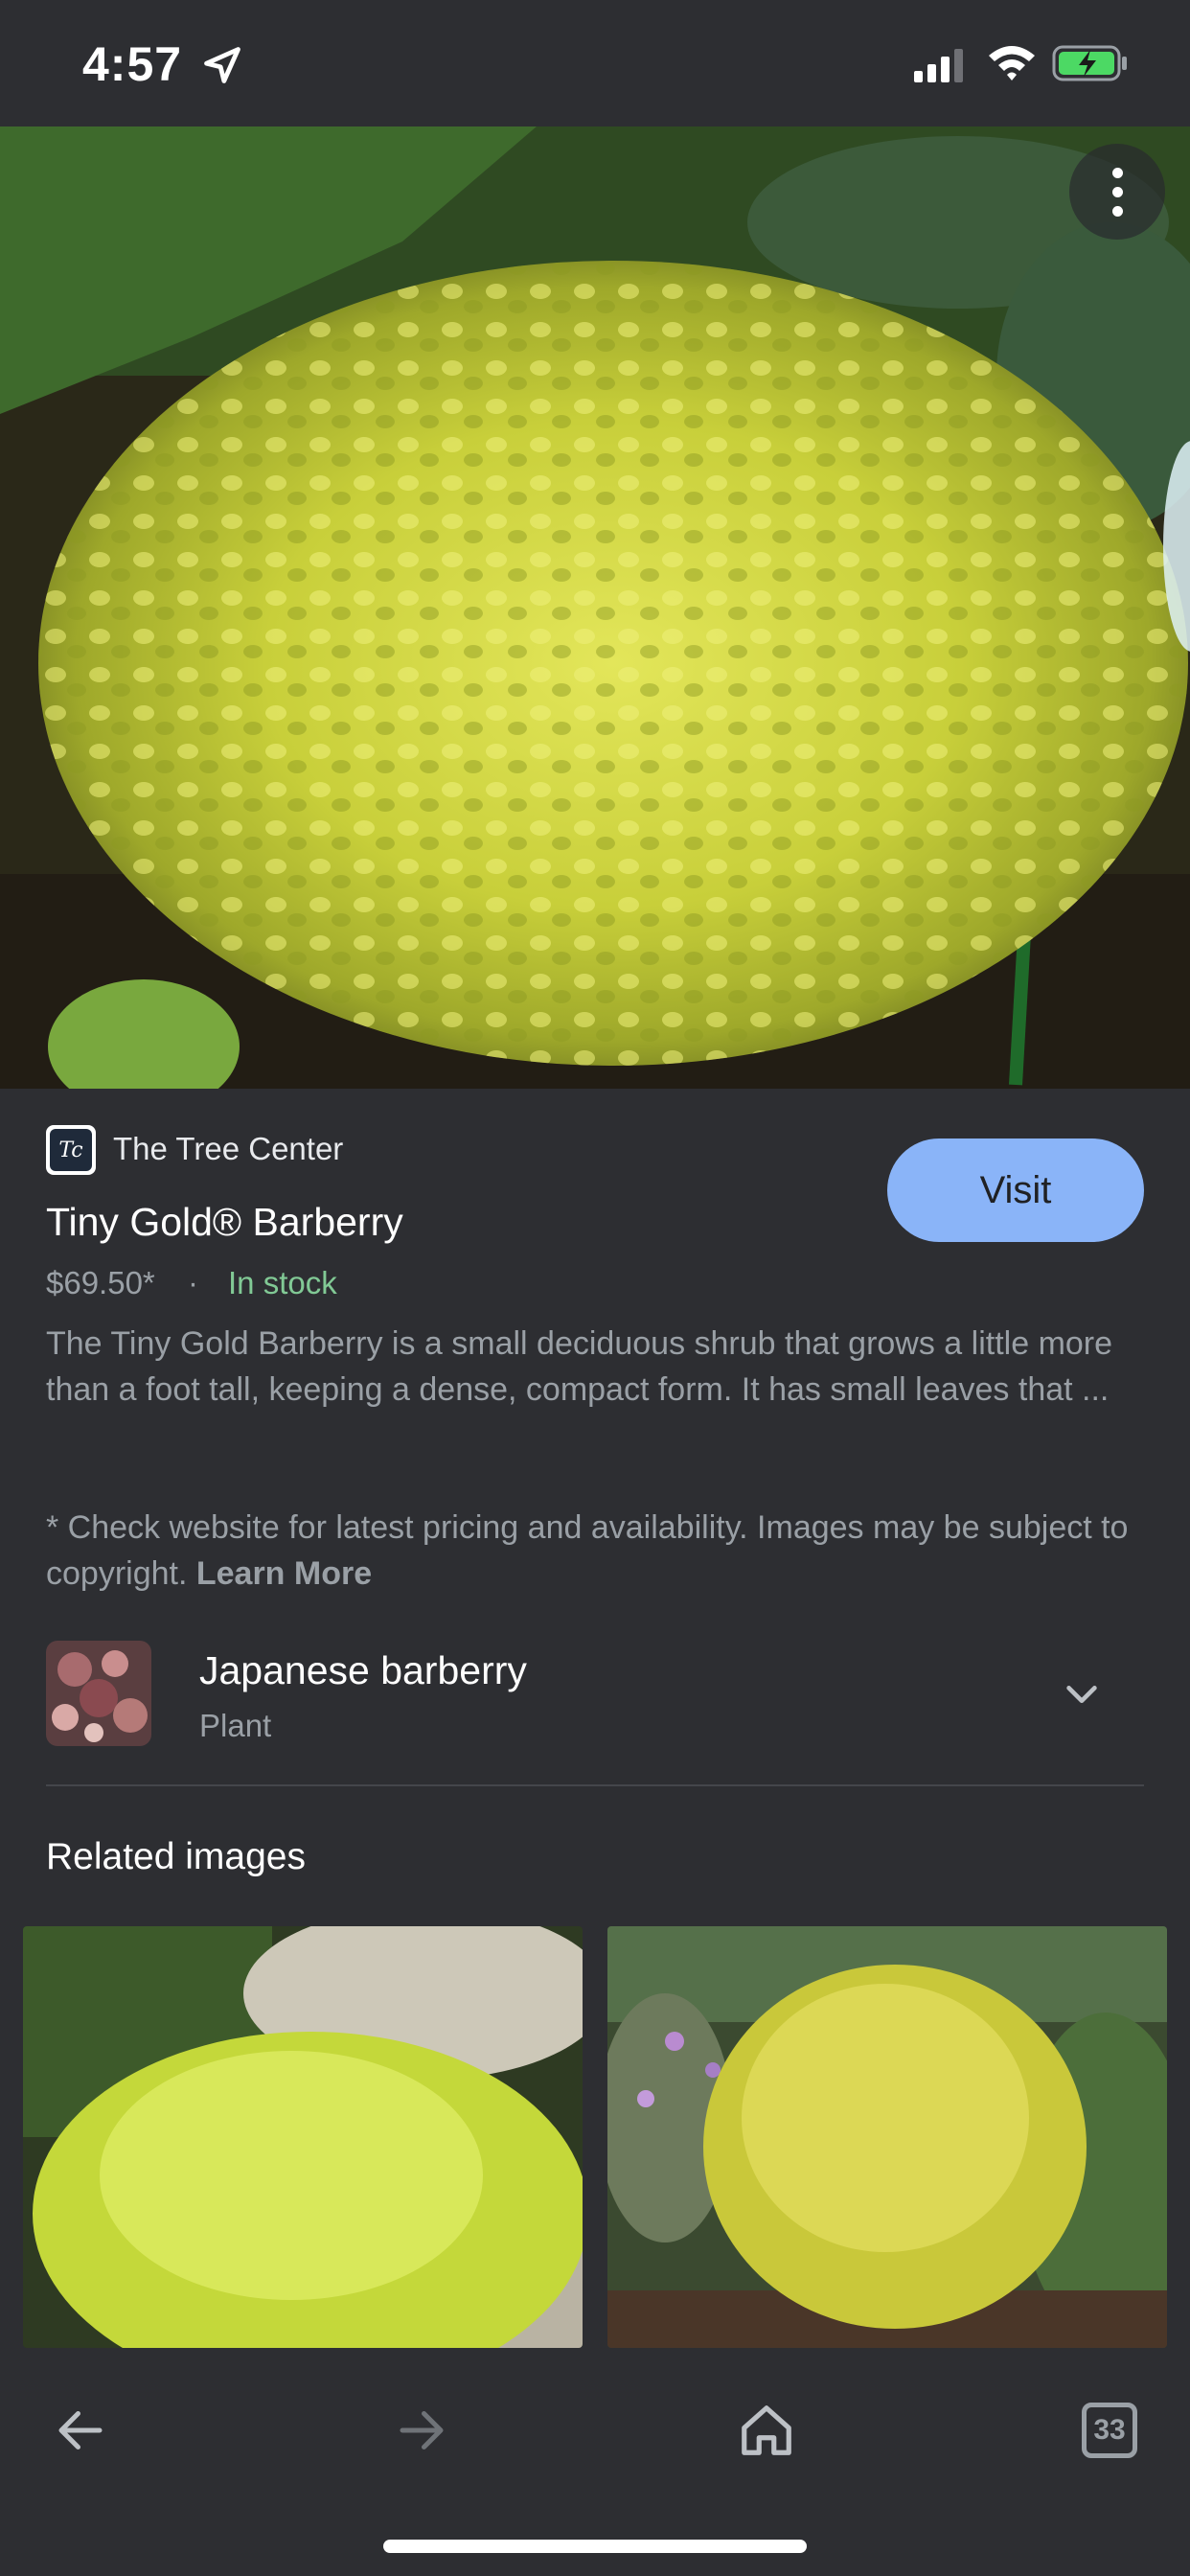 The image size is (1190, 2576). I want to click on back-button, so click(81, 2430).